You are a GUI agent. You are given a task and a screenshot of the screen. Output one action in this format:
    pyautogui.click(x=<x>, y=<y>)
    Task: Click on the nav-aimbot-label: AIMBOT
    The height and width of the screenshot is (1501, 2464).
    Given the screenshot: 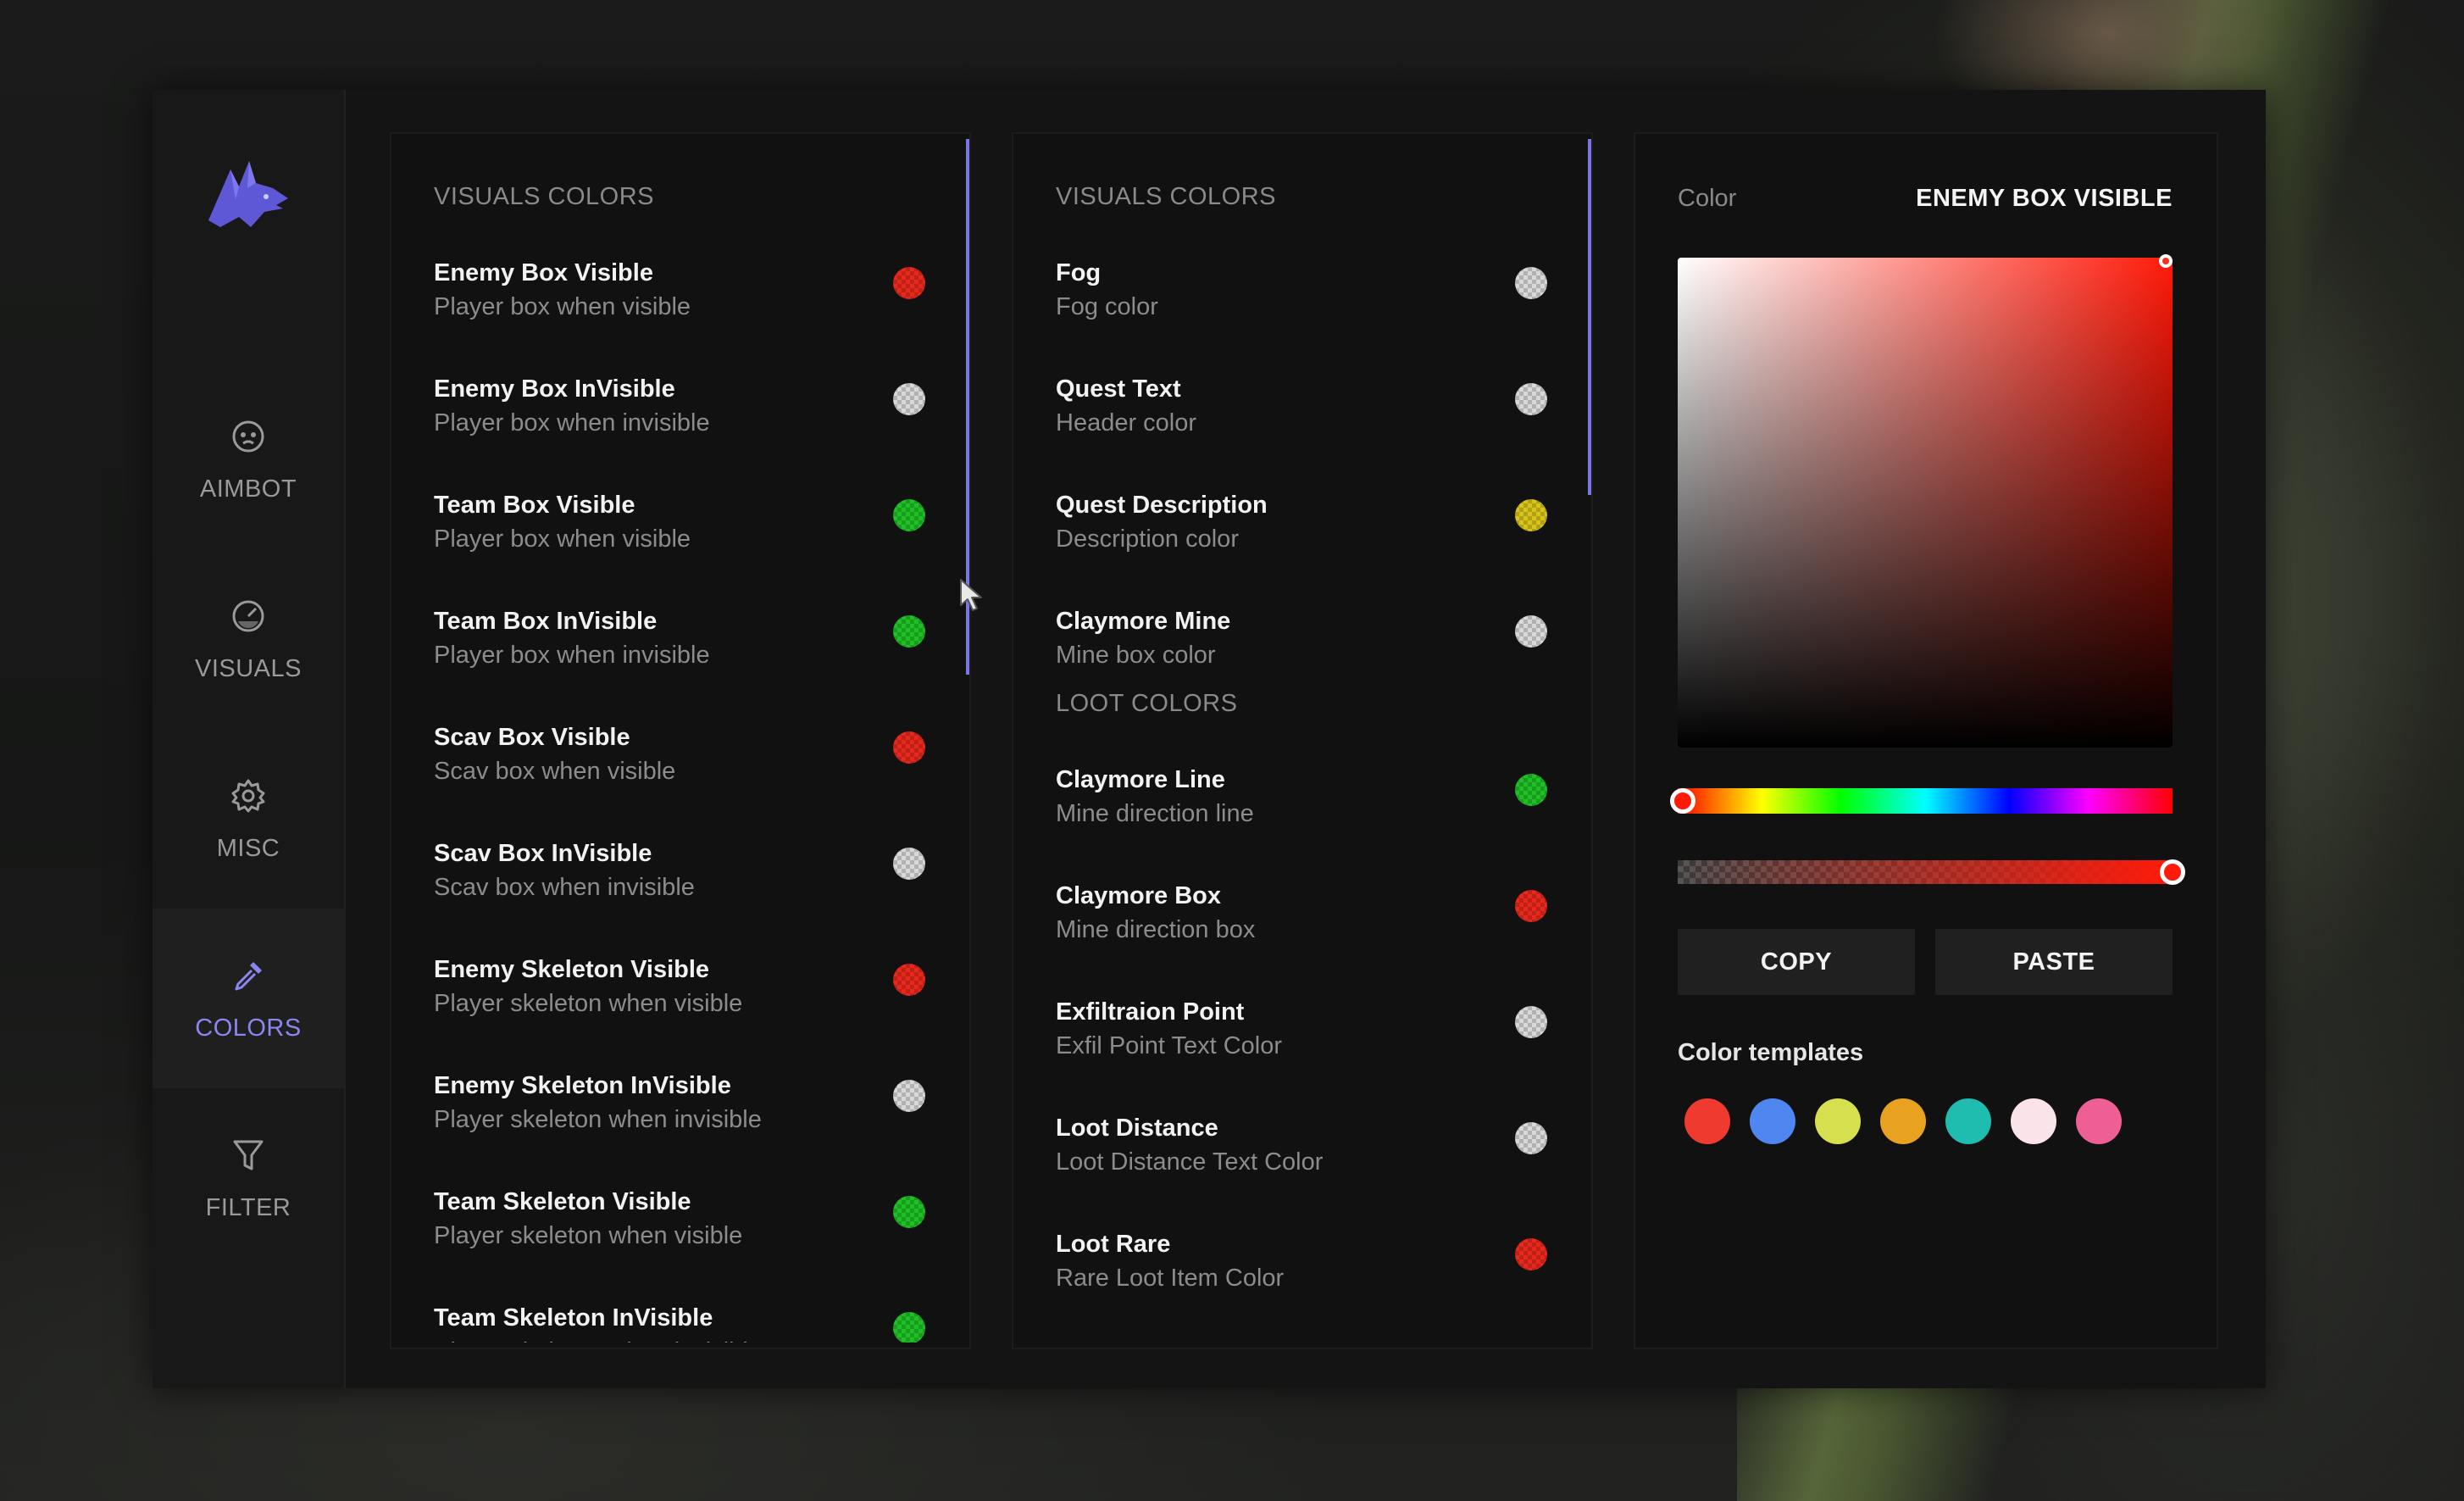 What is the action you would take?
    pyautogui.click(x=248, y=489)
    